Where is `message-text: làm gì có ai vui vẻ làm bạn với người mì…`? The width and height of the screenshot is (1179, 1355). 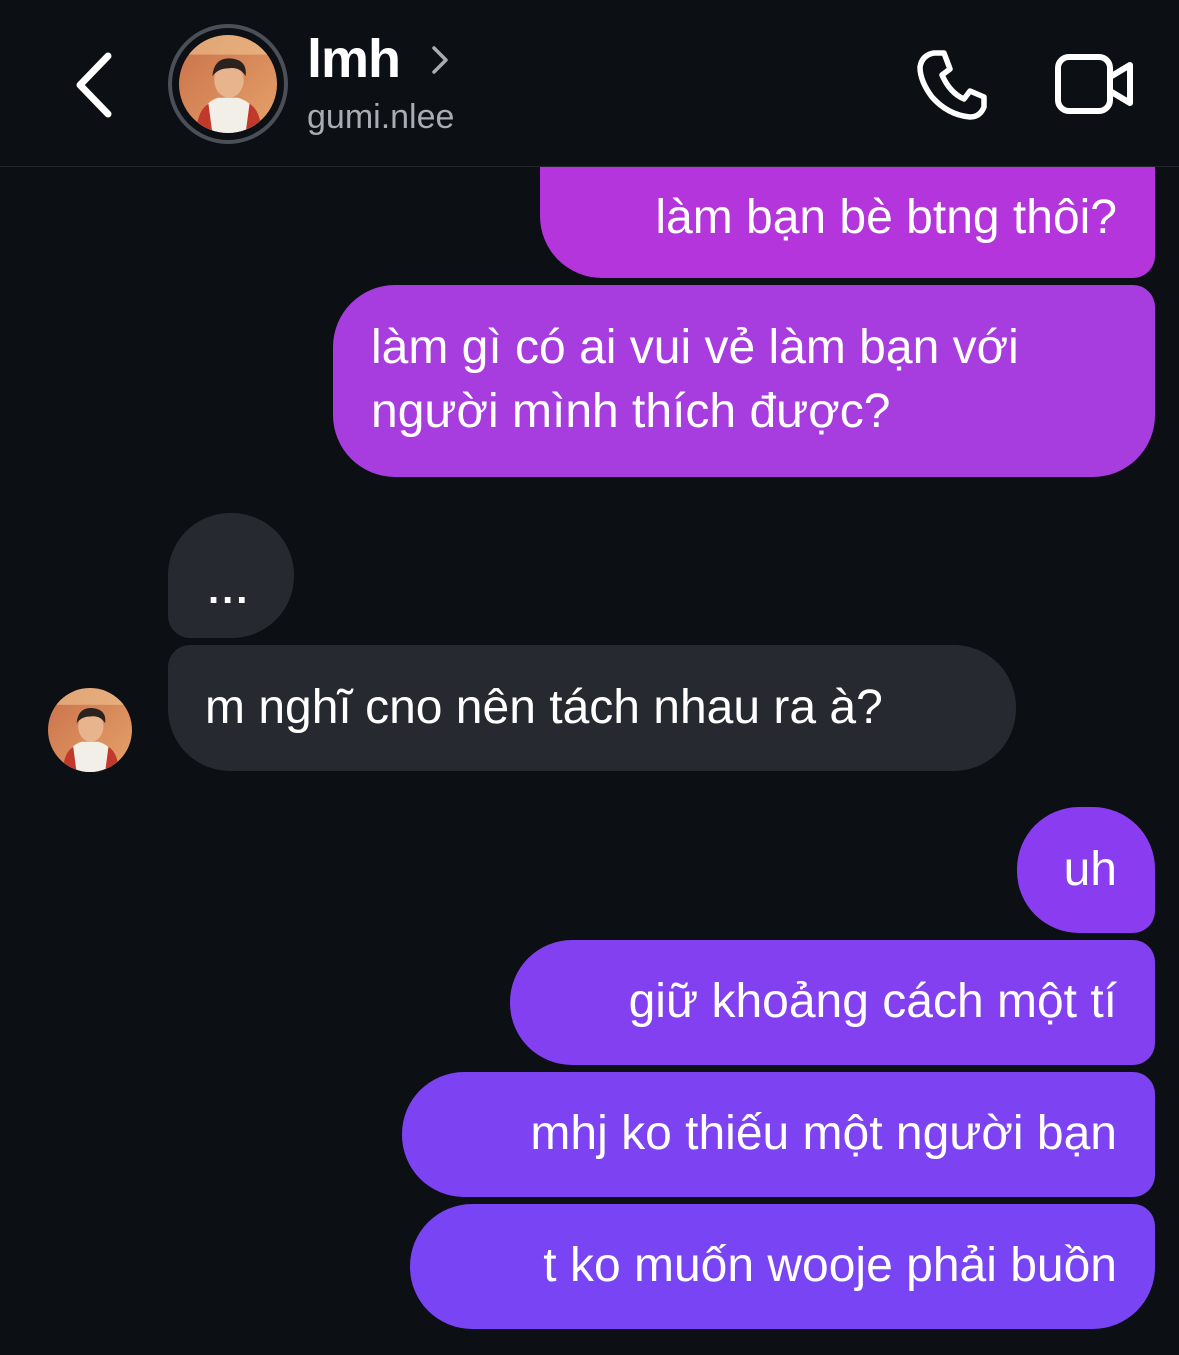 message-text: làm gì có ai vui vẻ làm bạn với người mì… is located at coordinates (695, 379).